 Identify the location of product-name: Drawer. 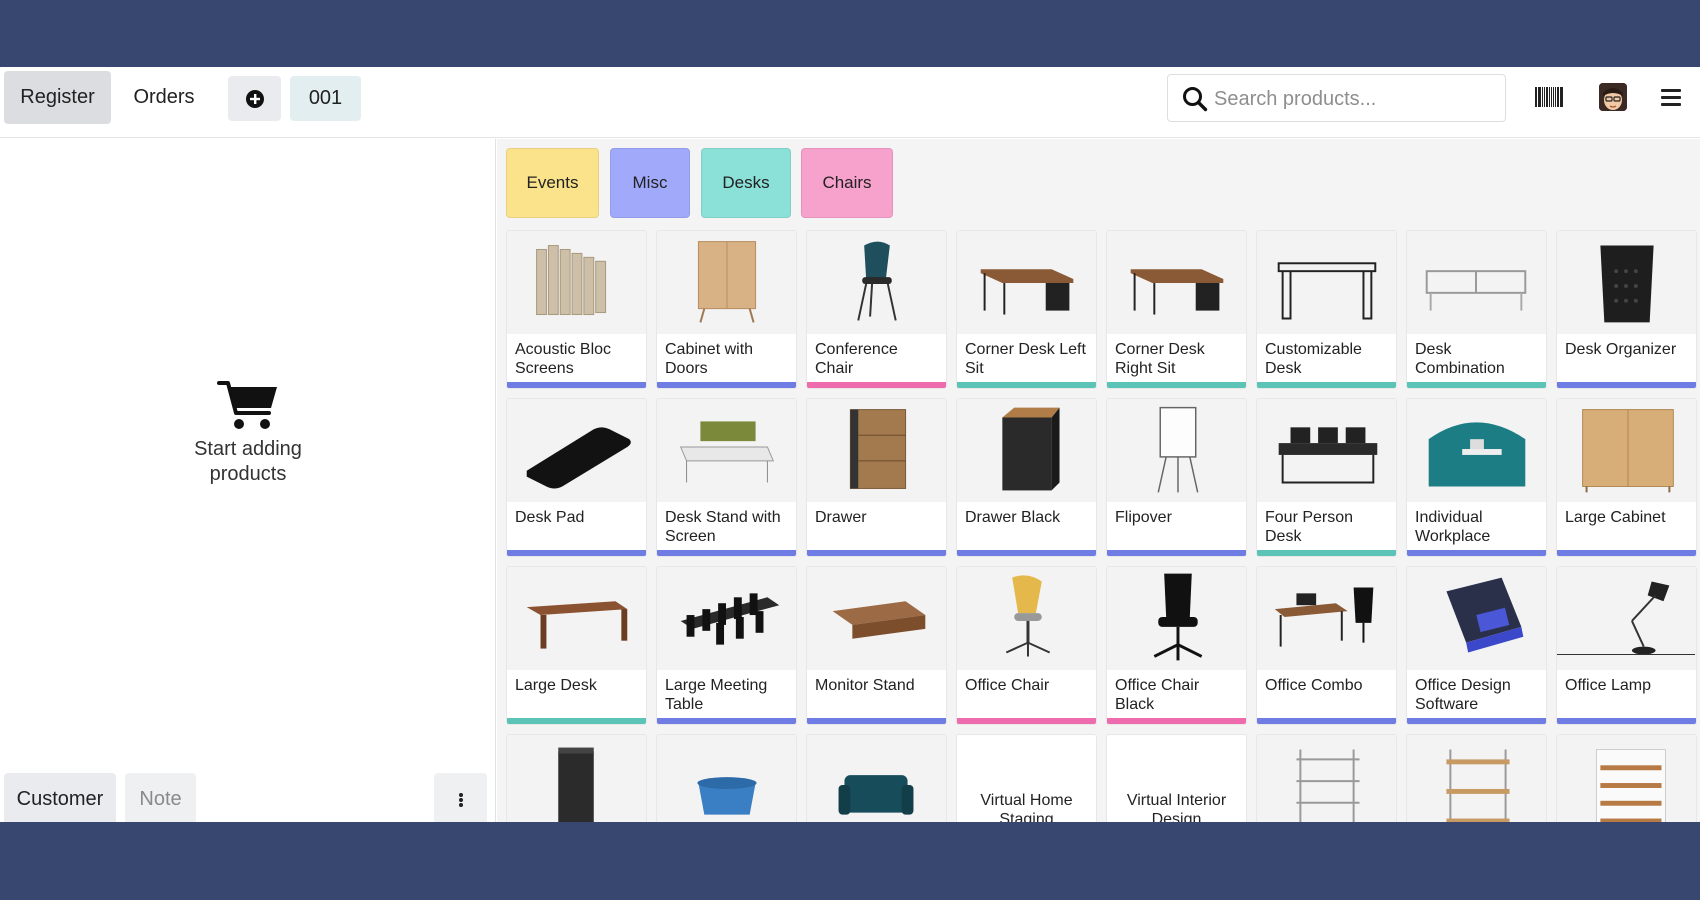
(841, 517).